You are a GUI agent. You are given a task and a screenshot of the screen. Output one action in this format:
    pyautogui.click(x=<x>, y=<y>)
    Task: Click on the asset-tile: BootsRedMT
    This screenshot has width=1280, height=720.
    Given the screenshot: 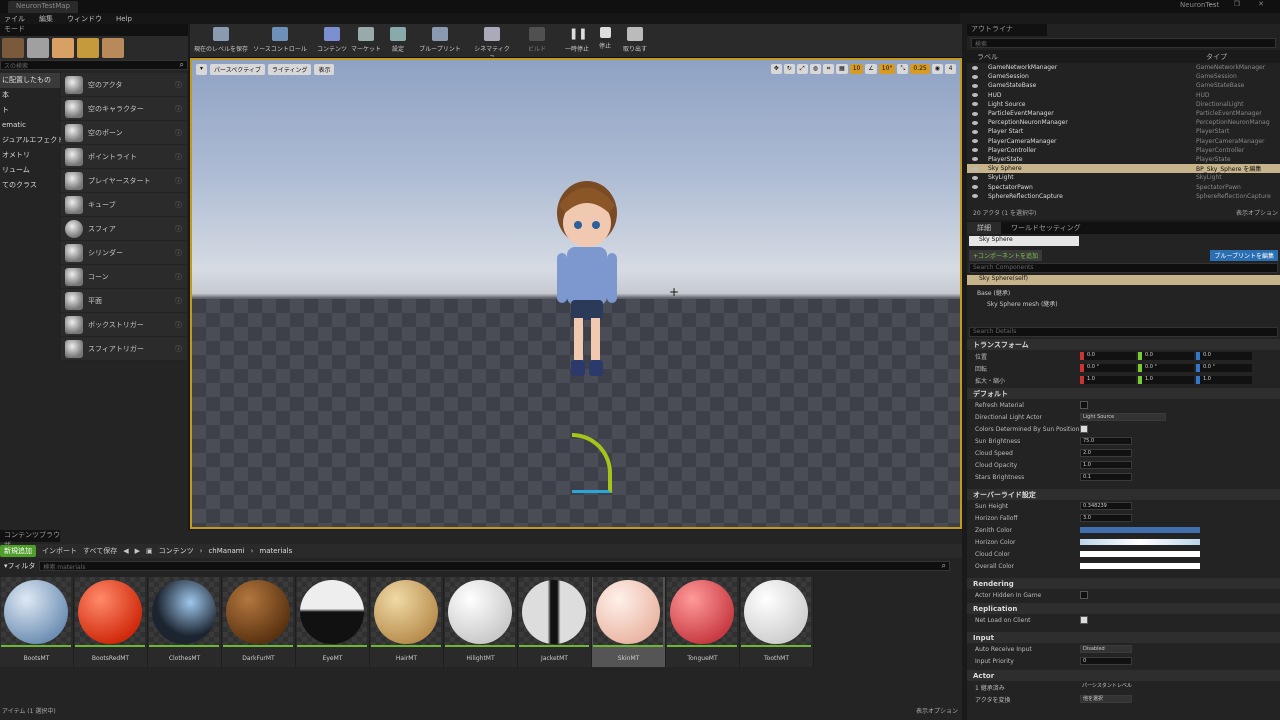 What is the action you would take?
    pyautogui.click(x=111, y=622)
    